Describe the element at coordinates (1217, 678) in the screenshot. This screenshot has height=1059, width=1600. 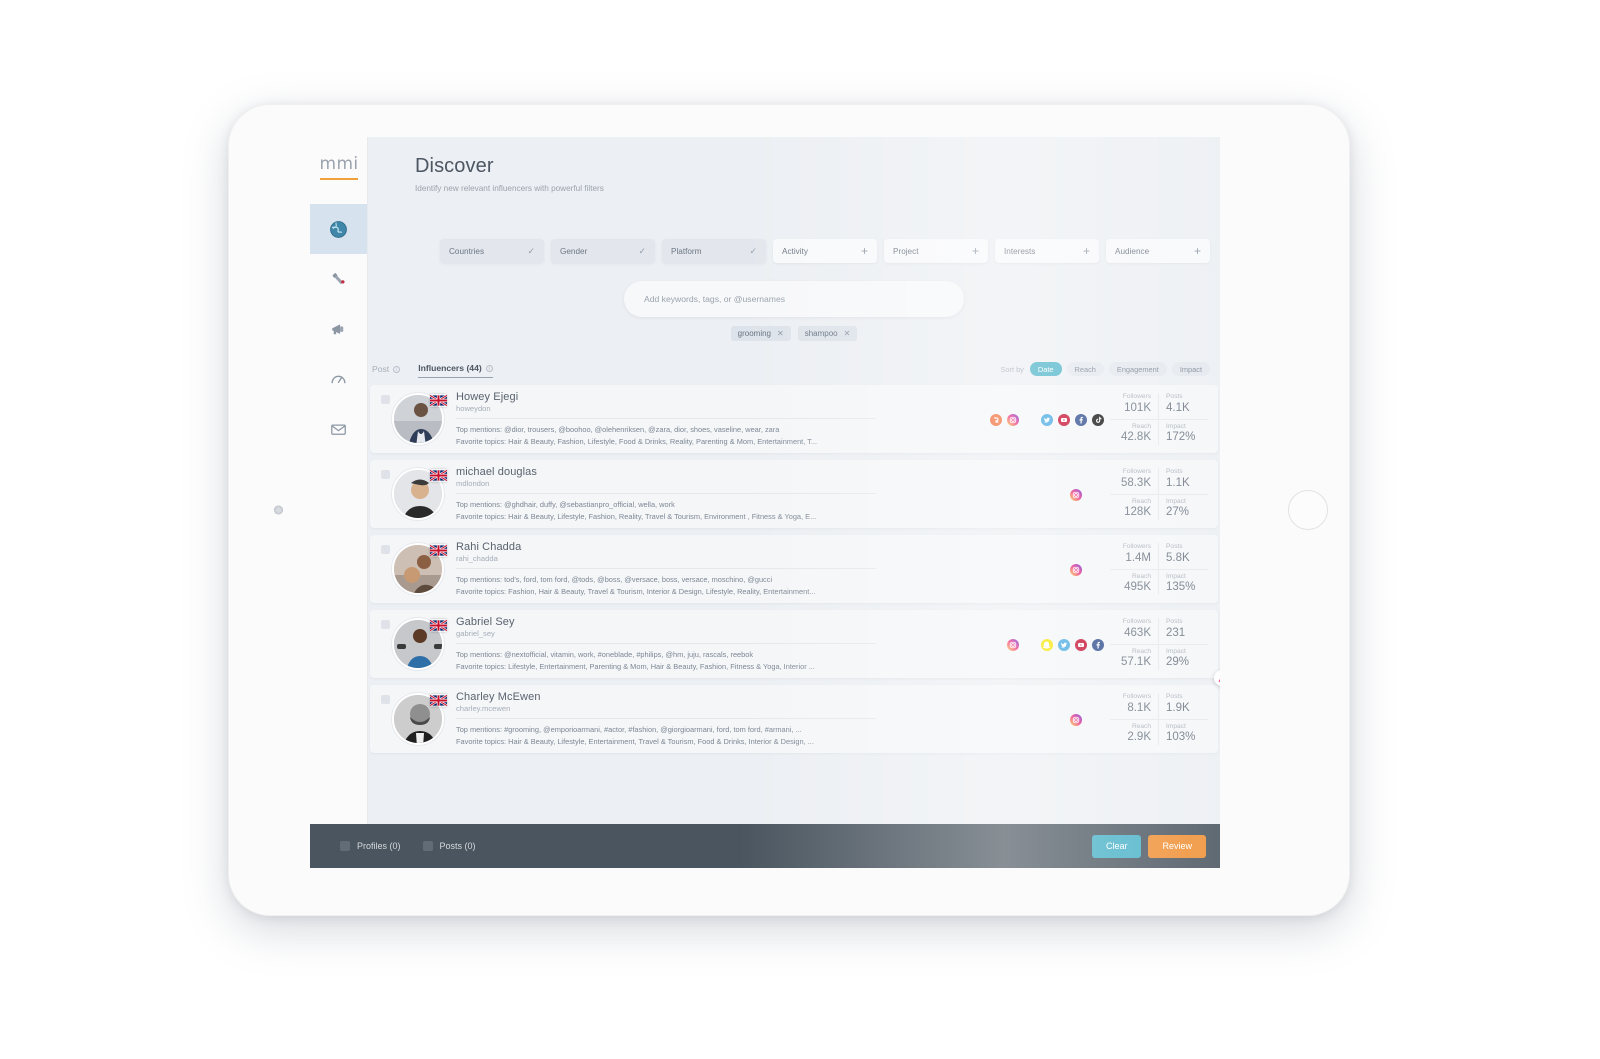
I see `floating-app-badge` at that location.